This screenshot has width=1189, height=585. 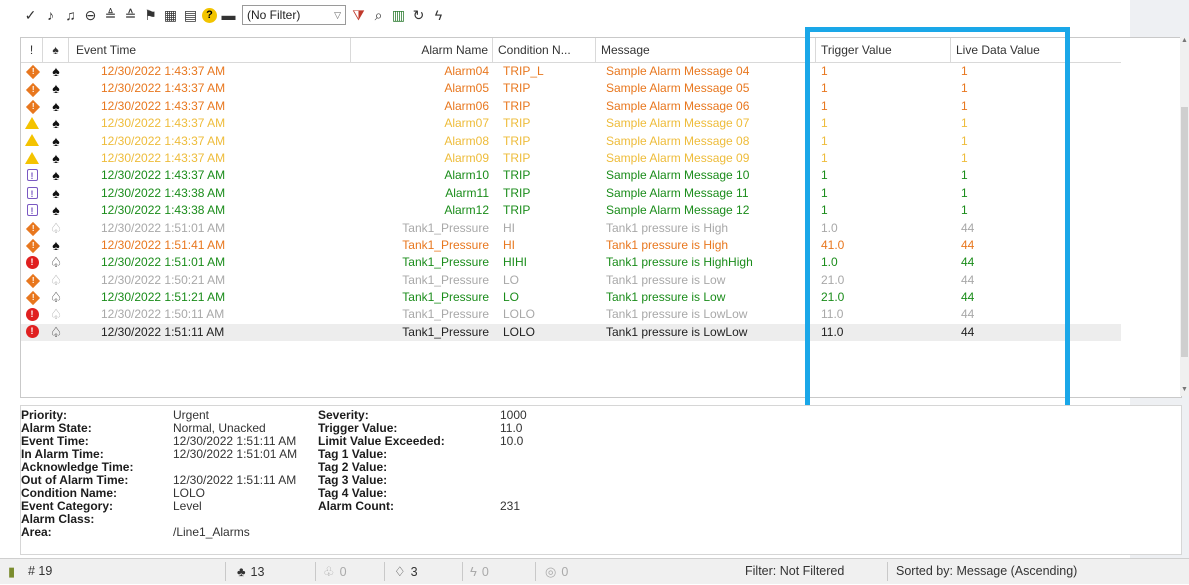 I want to click on table-icon: ▥, so click(x=398, y=15).